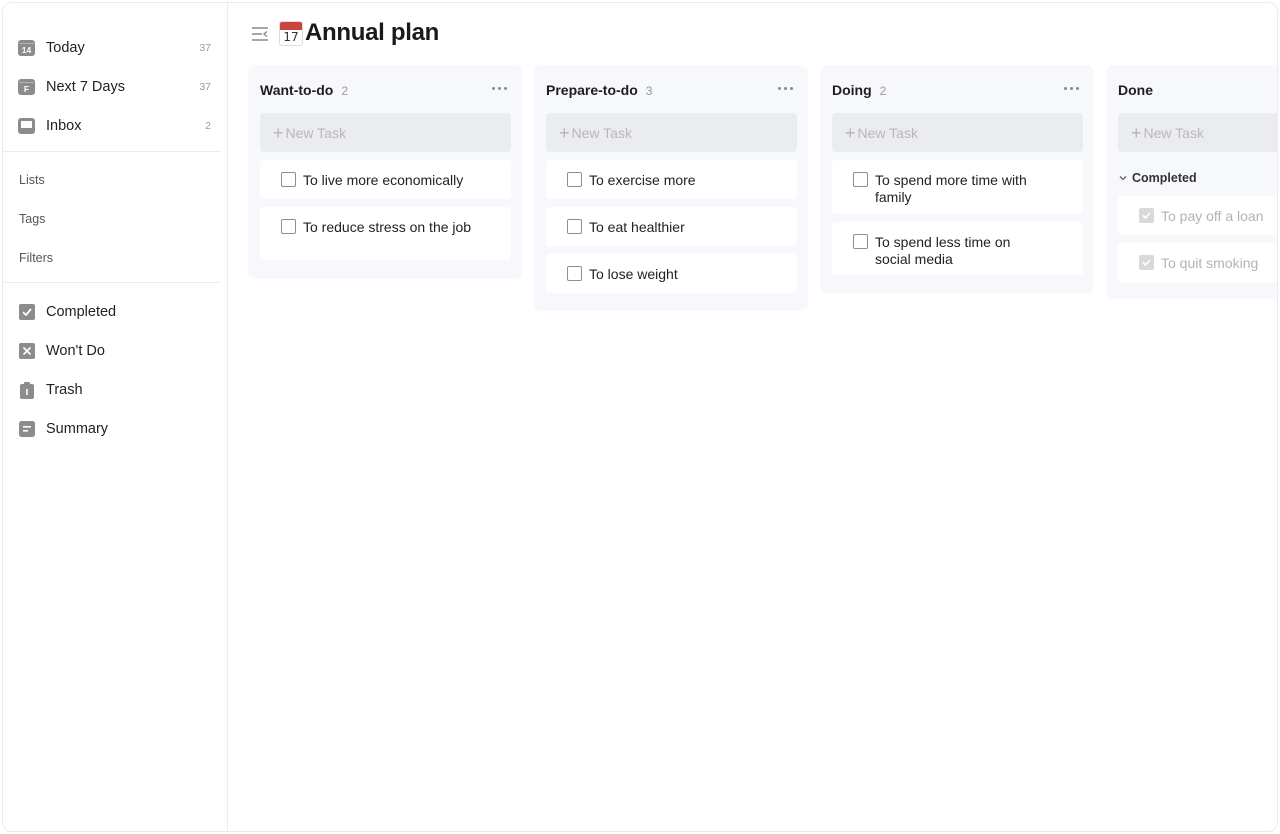  I want to click on sidebar-item-summary: Summary, so click(113, 429).